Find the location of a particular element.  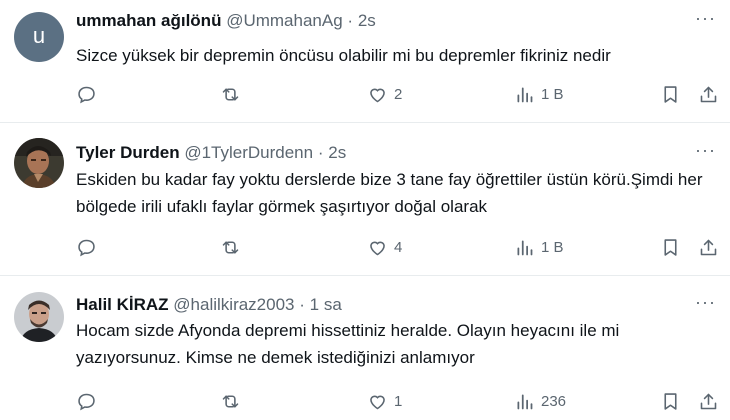

like-button: 1 is located at coordinates (384, 401).